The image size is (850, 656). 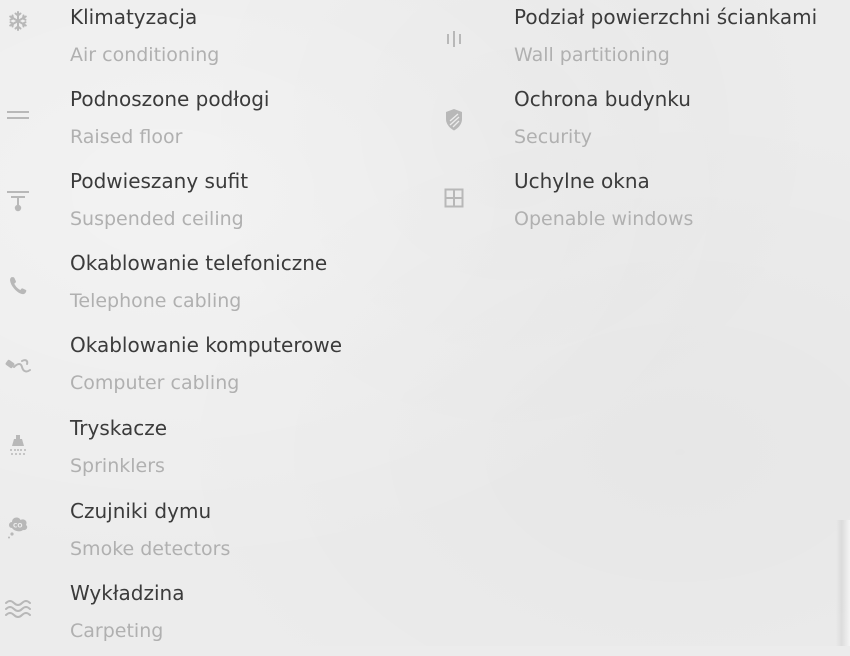 I want to click on feature-subtitle: Openable windows, so click(x=604, y=219).